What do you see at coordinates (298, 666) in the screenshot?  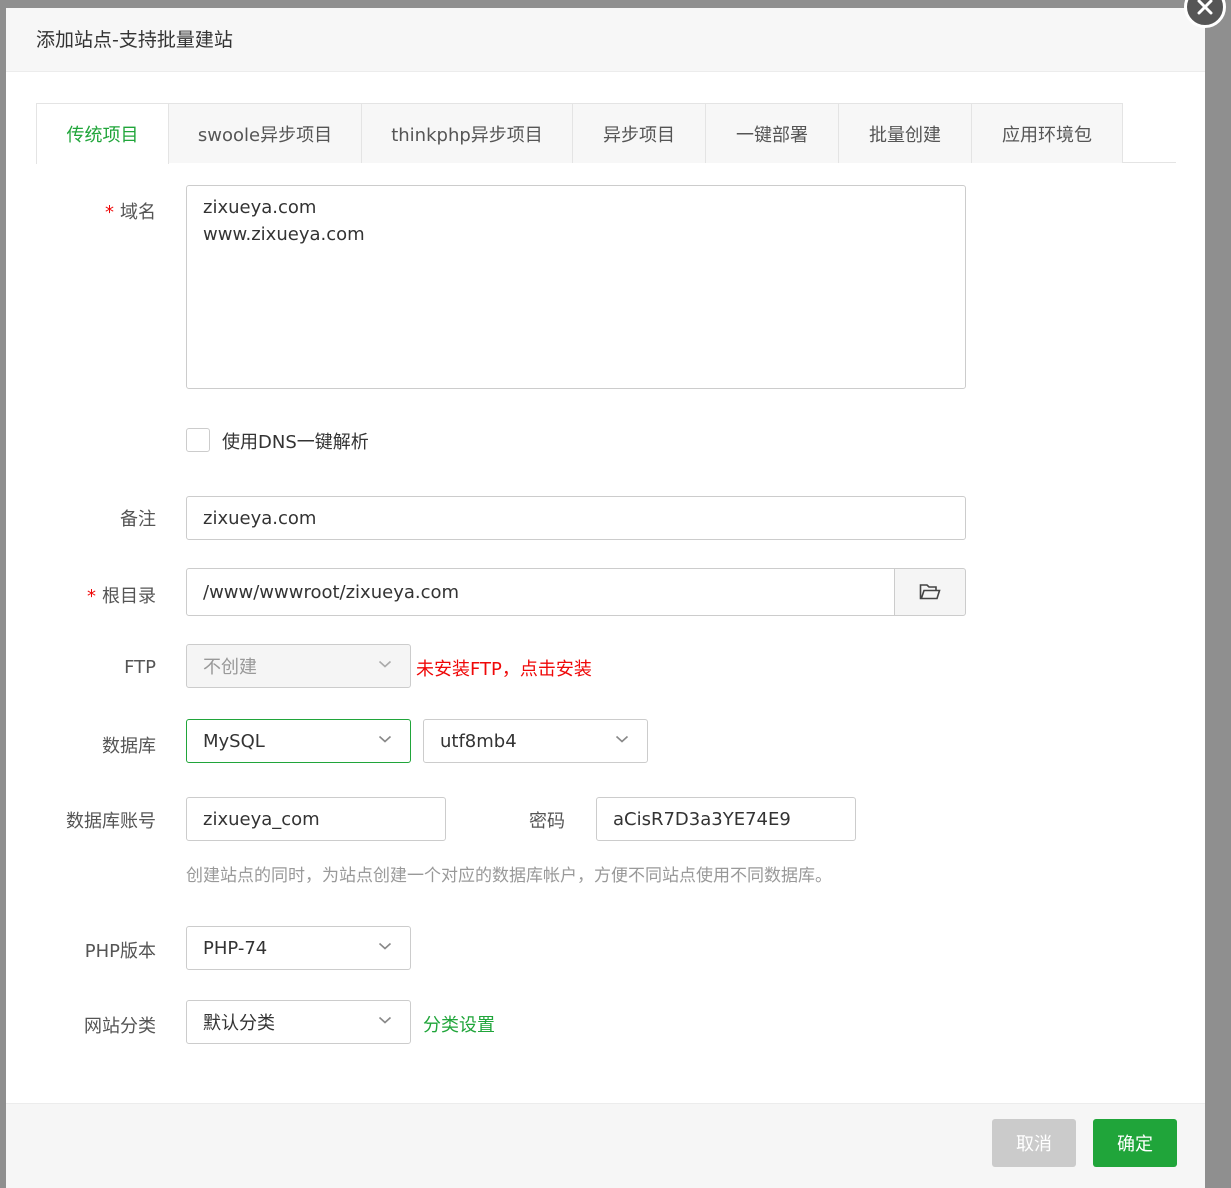 I see `ftp-select: 不创建` at bounding box center [298, 666].